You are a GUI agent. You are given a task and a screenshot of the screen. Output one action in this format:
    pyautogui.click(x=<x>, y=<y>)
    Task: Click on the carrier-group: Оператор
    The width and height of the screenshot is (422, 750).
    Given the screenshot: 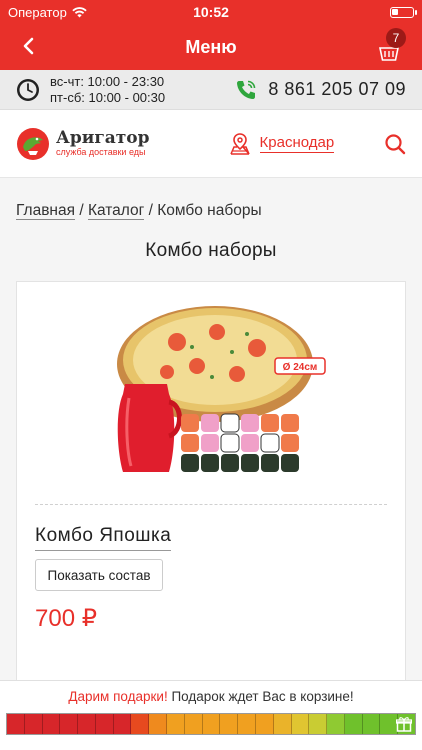 What is the action you would take?
    pyautogui.click(x=47, y=12)
    